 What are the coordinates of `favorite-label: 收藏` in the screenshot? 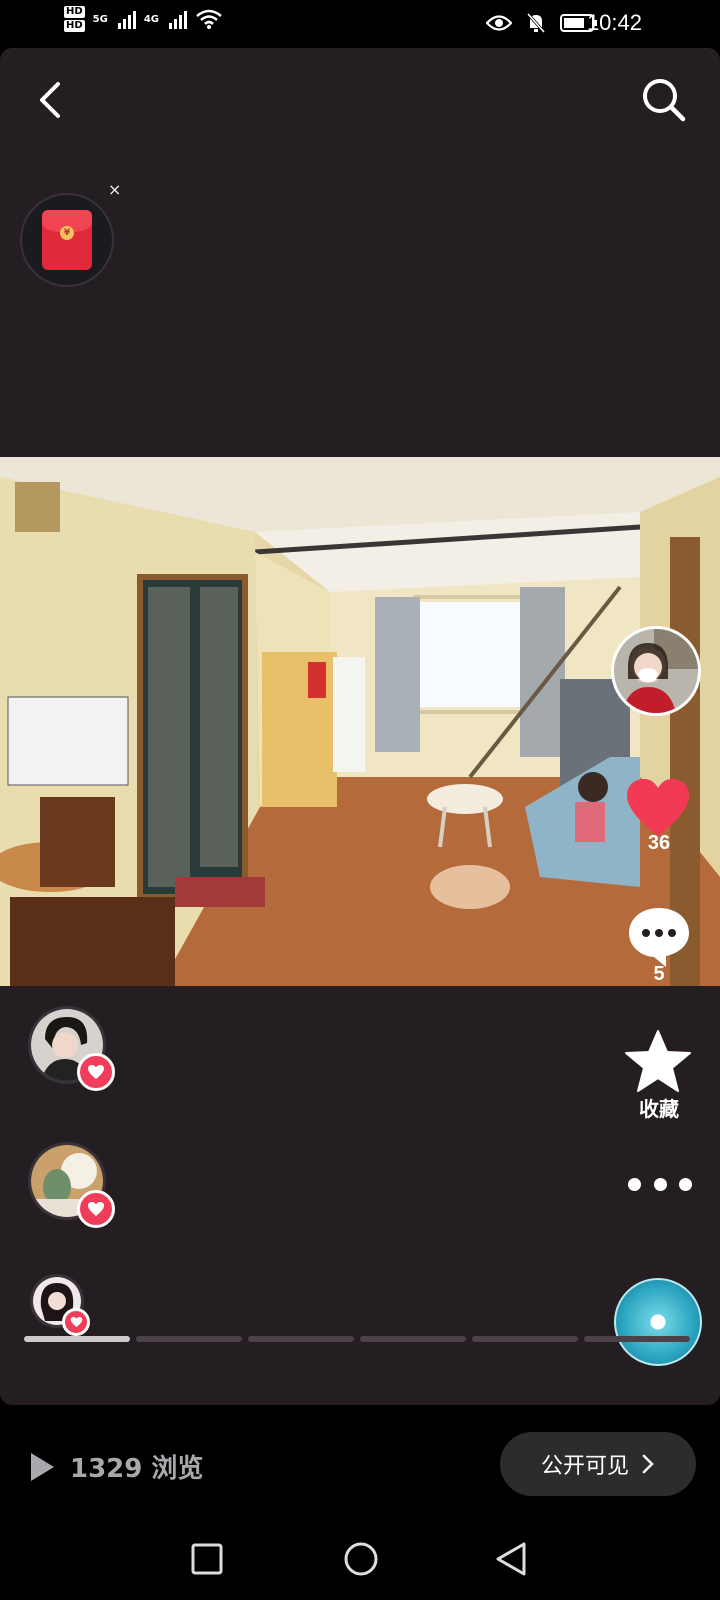 It's located at (659, 1107).